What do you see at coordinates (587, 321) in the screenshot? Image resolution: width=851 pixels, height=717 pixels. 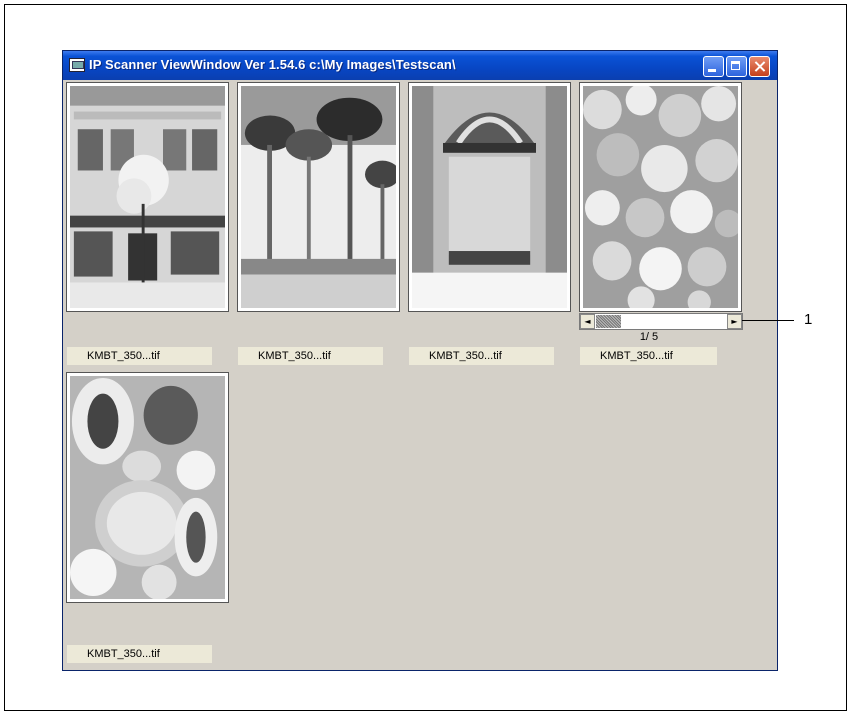 I see `scroll-left-button: ◄` at bounding box center [587, 321].